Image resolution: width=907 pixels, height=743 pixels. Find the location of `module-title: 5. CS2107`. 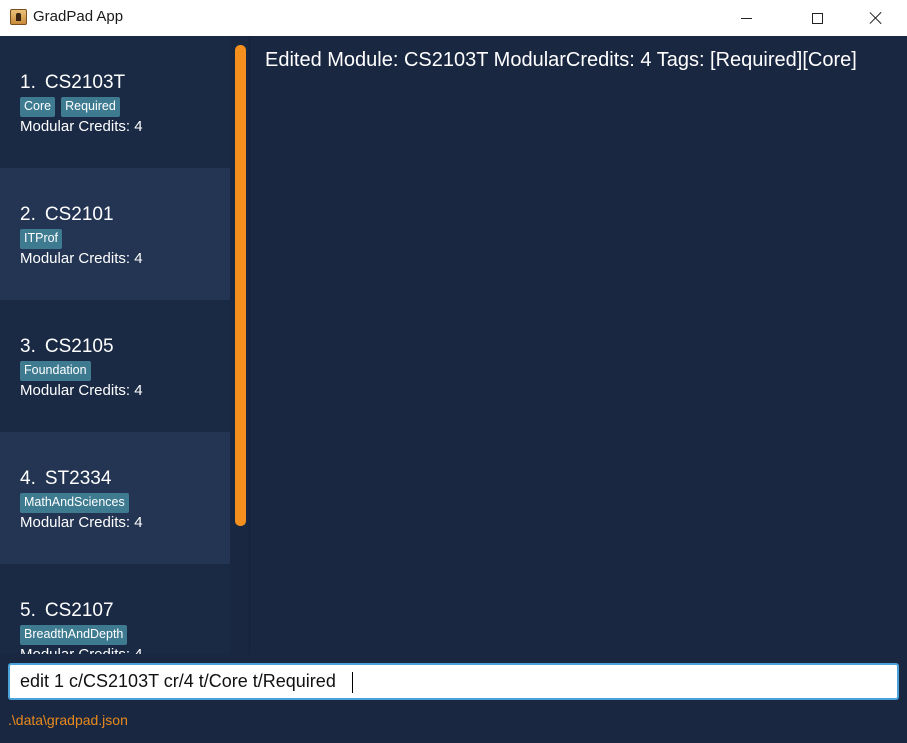

module-title: 5. CS2107 is located at coordinates (125, 611).